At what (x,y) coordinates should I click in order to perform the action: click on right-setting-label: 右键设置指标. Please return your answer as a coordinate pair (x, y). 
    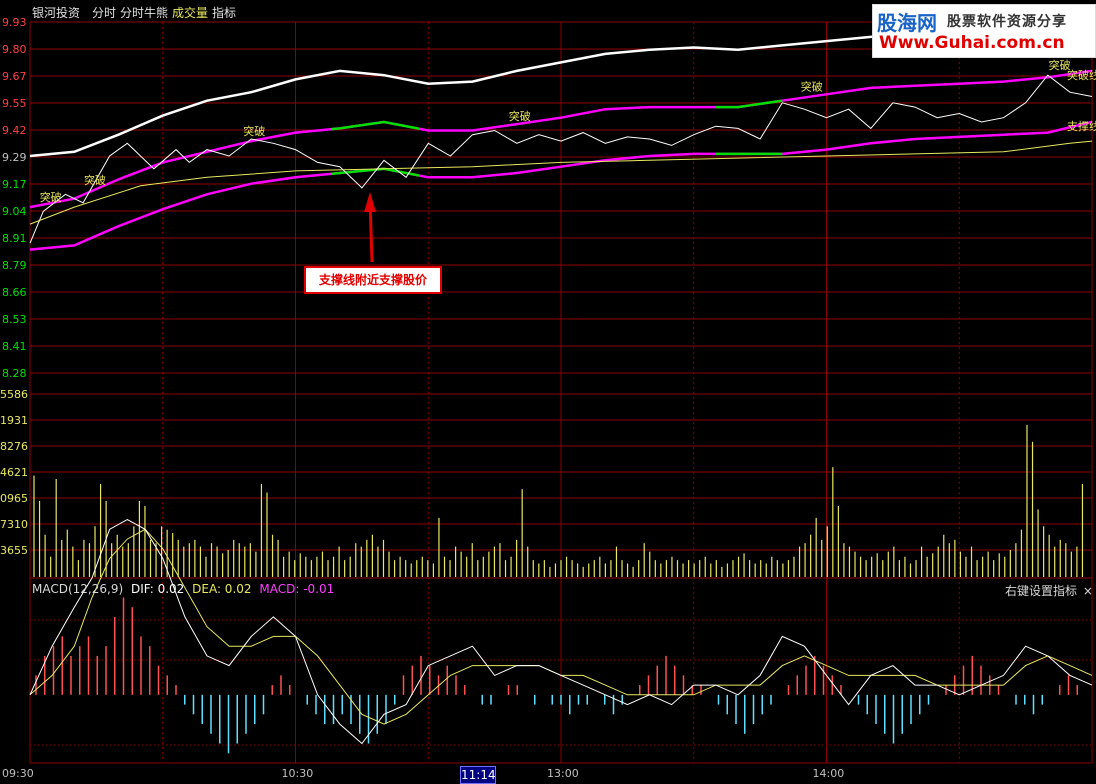
    Looking at the image, I should click on (1041, 591).